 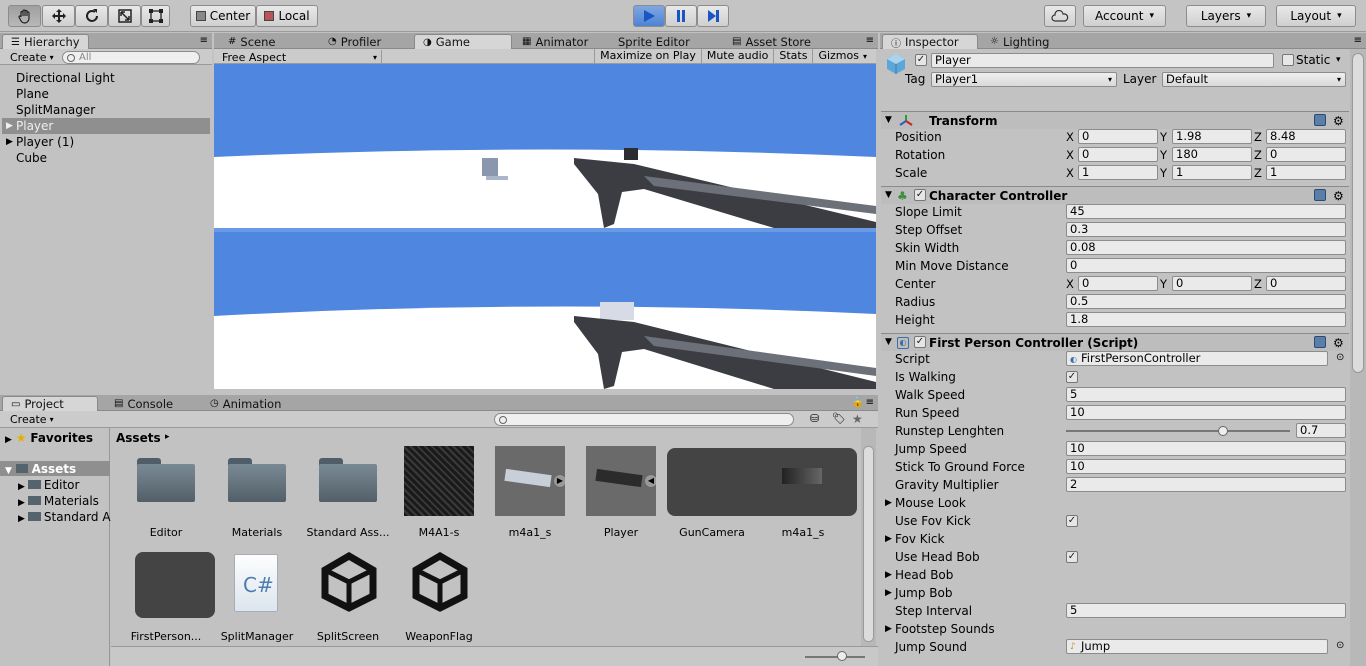 I want to click on hierarchy-create-button: Create ▾, so click(x=32, y=57).